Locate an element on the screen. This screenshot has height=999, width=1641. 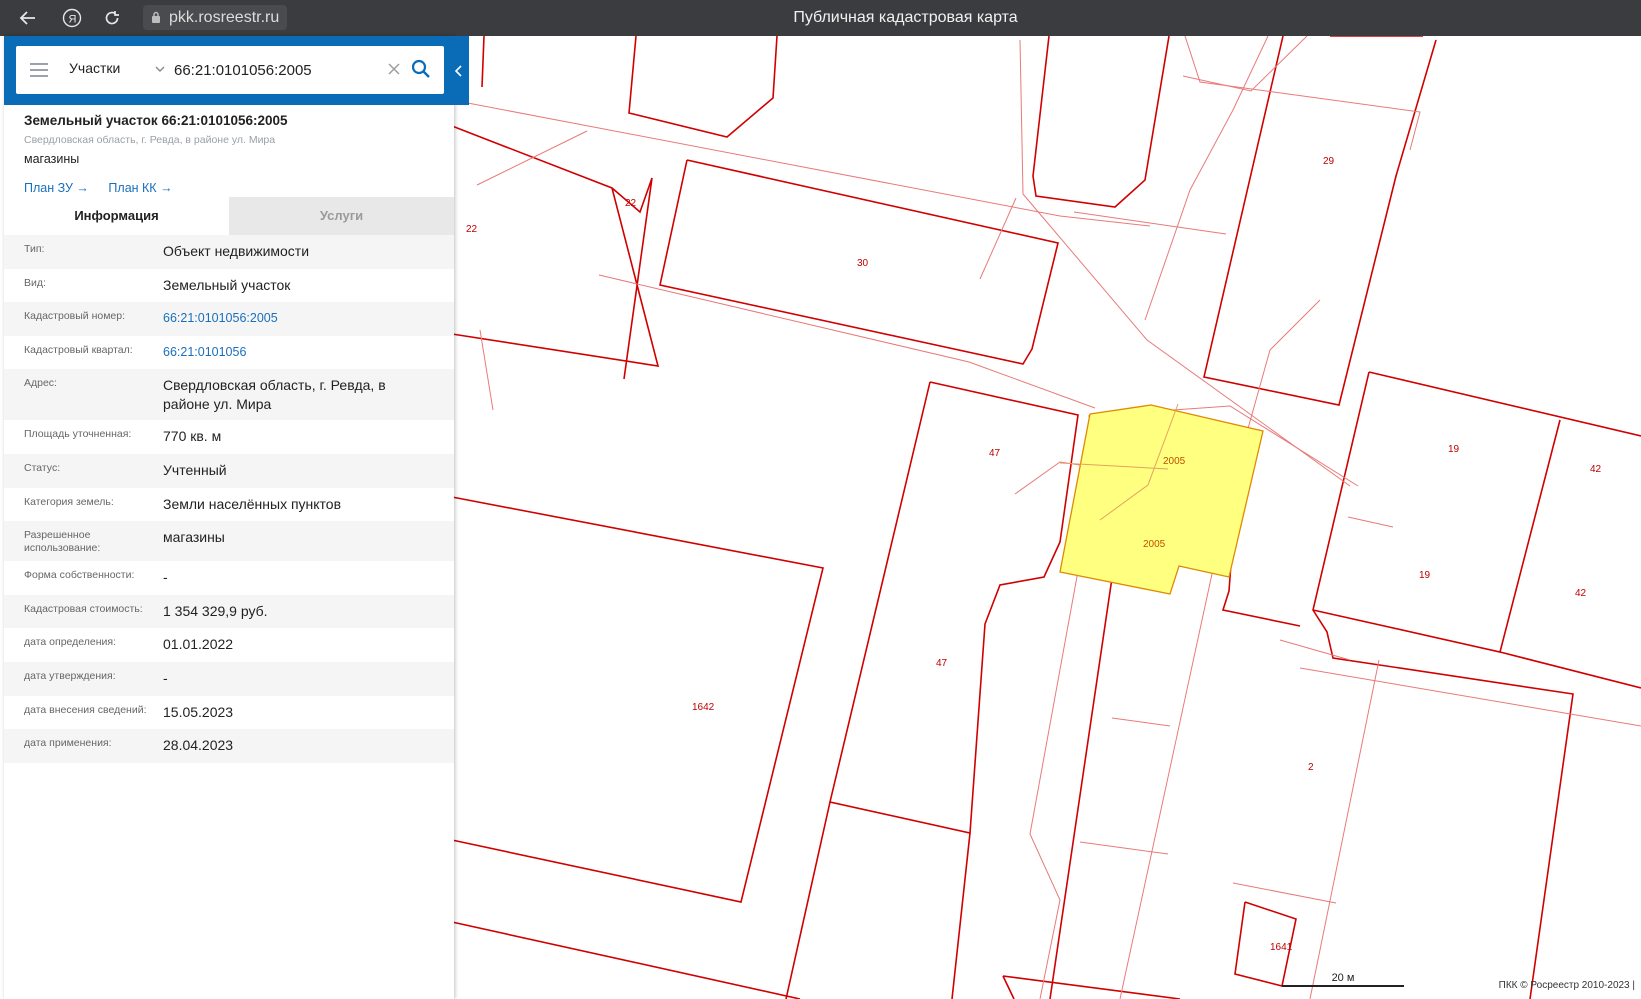
property-key: дата внесения сведений: is located at coordinates (85, 709).